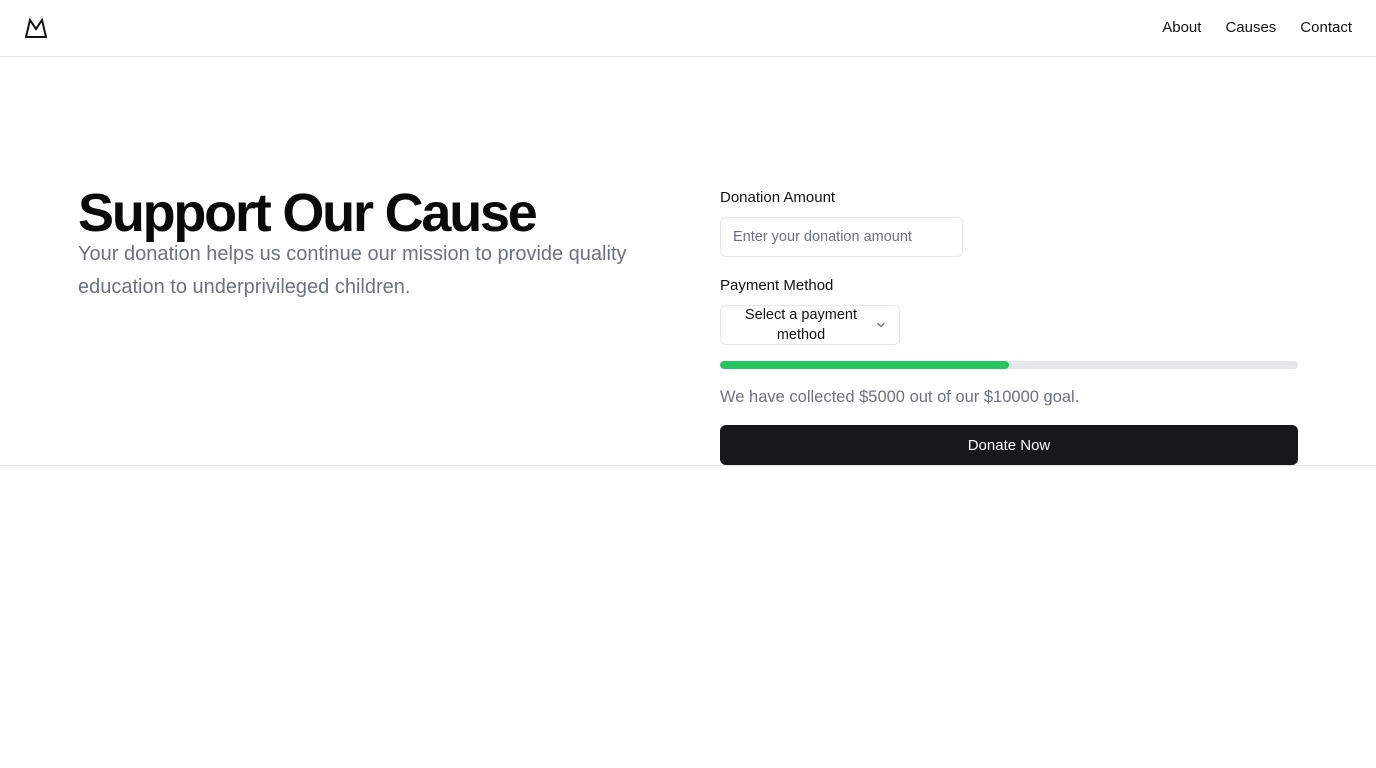 The height and width of the screenshot is (768, 1376). Describe the element at coordinates (881, 325) in the screenshot. I see `chevron-down-icon` at that location.